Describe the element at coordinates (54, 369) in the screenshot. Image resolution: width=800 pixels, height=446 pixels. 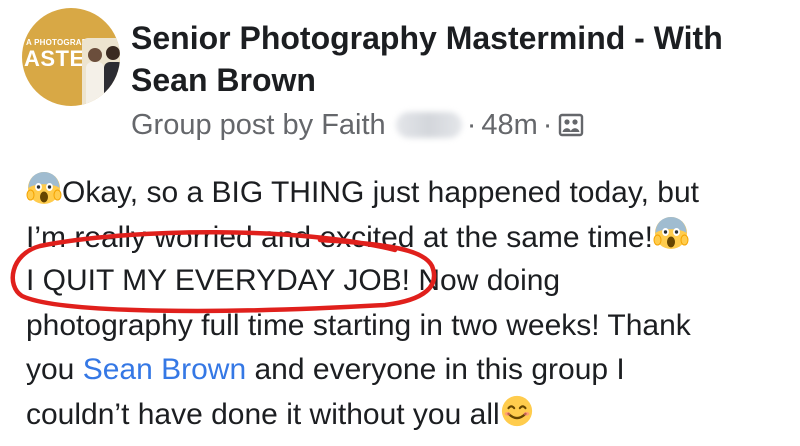
I see `post-line-5-pre: you` at that location.